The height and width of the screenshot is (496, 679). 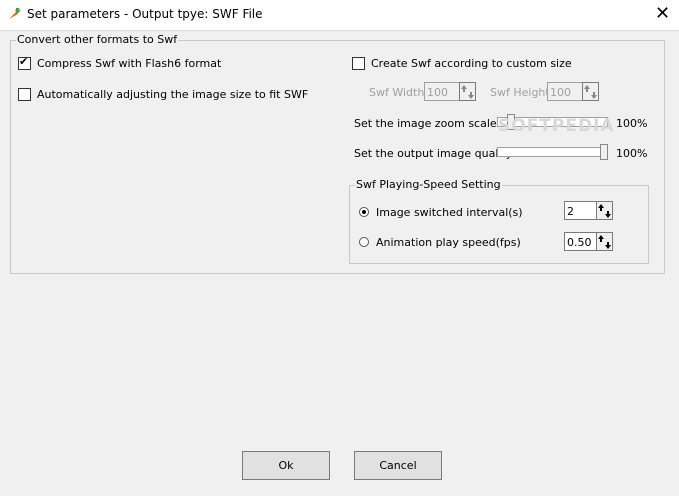 What do you see at coordinates (428, 184) in the screenshot?
I see `speed-group-legend: Swf Playing-Speed Setting` at bounding box center [428, 184].